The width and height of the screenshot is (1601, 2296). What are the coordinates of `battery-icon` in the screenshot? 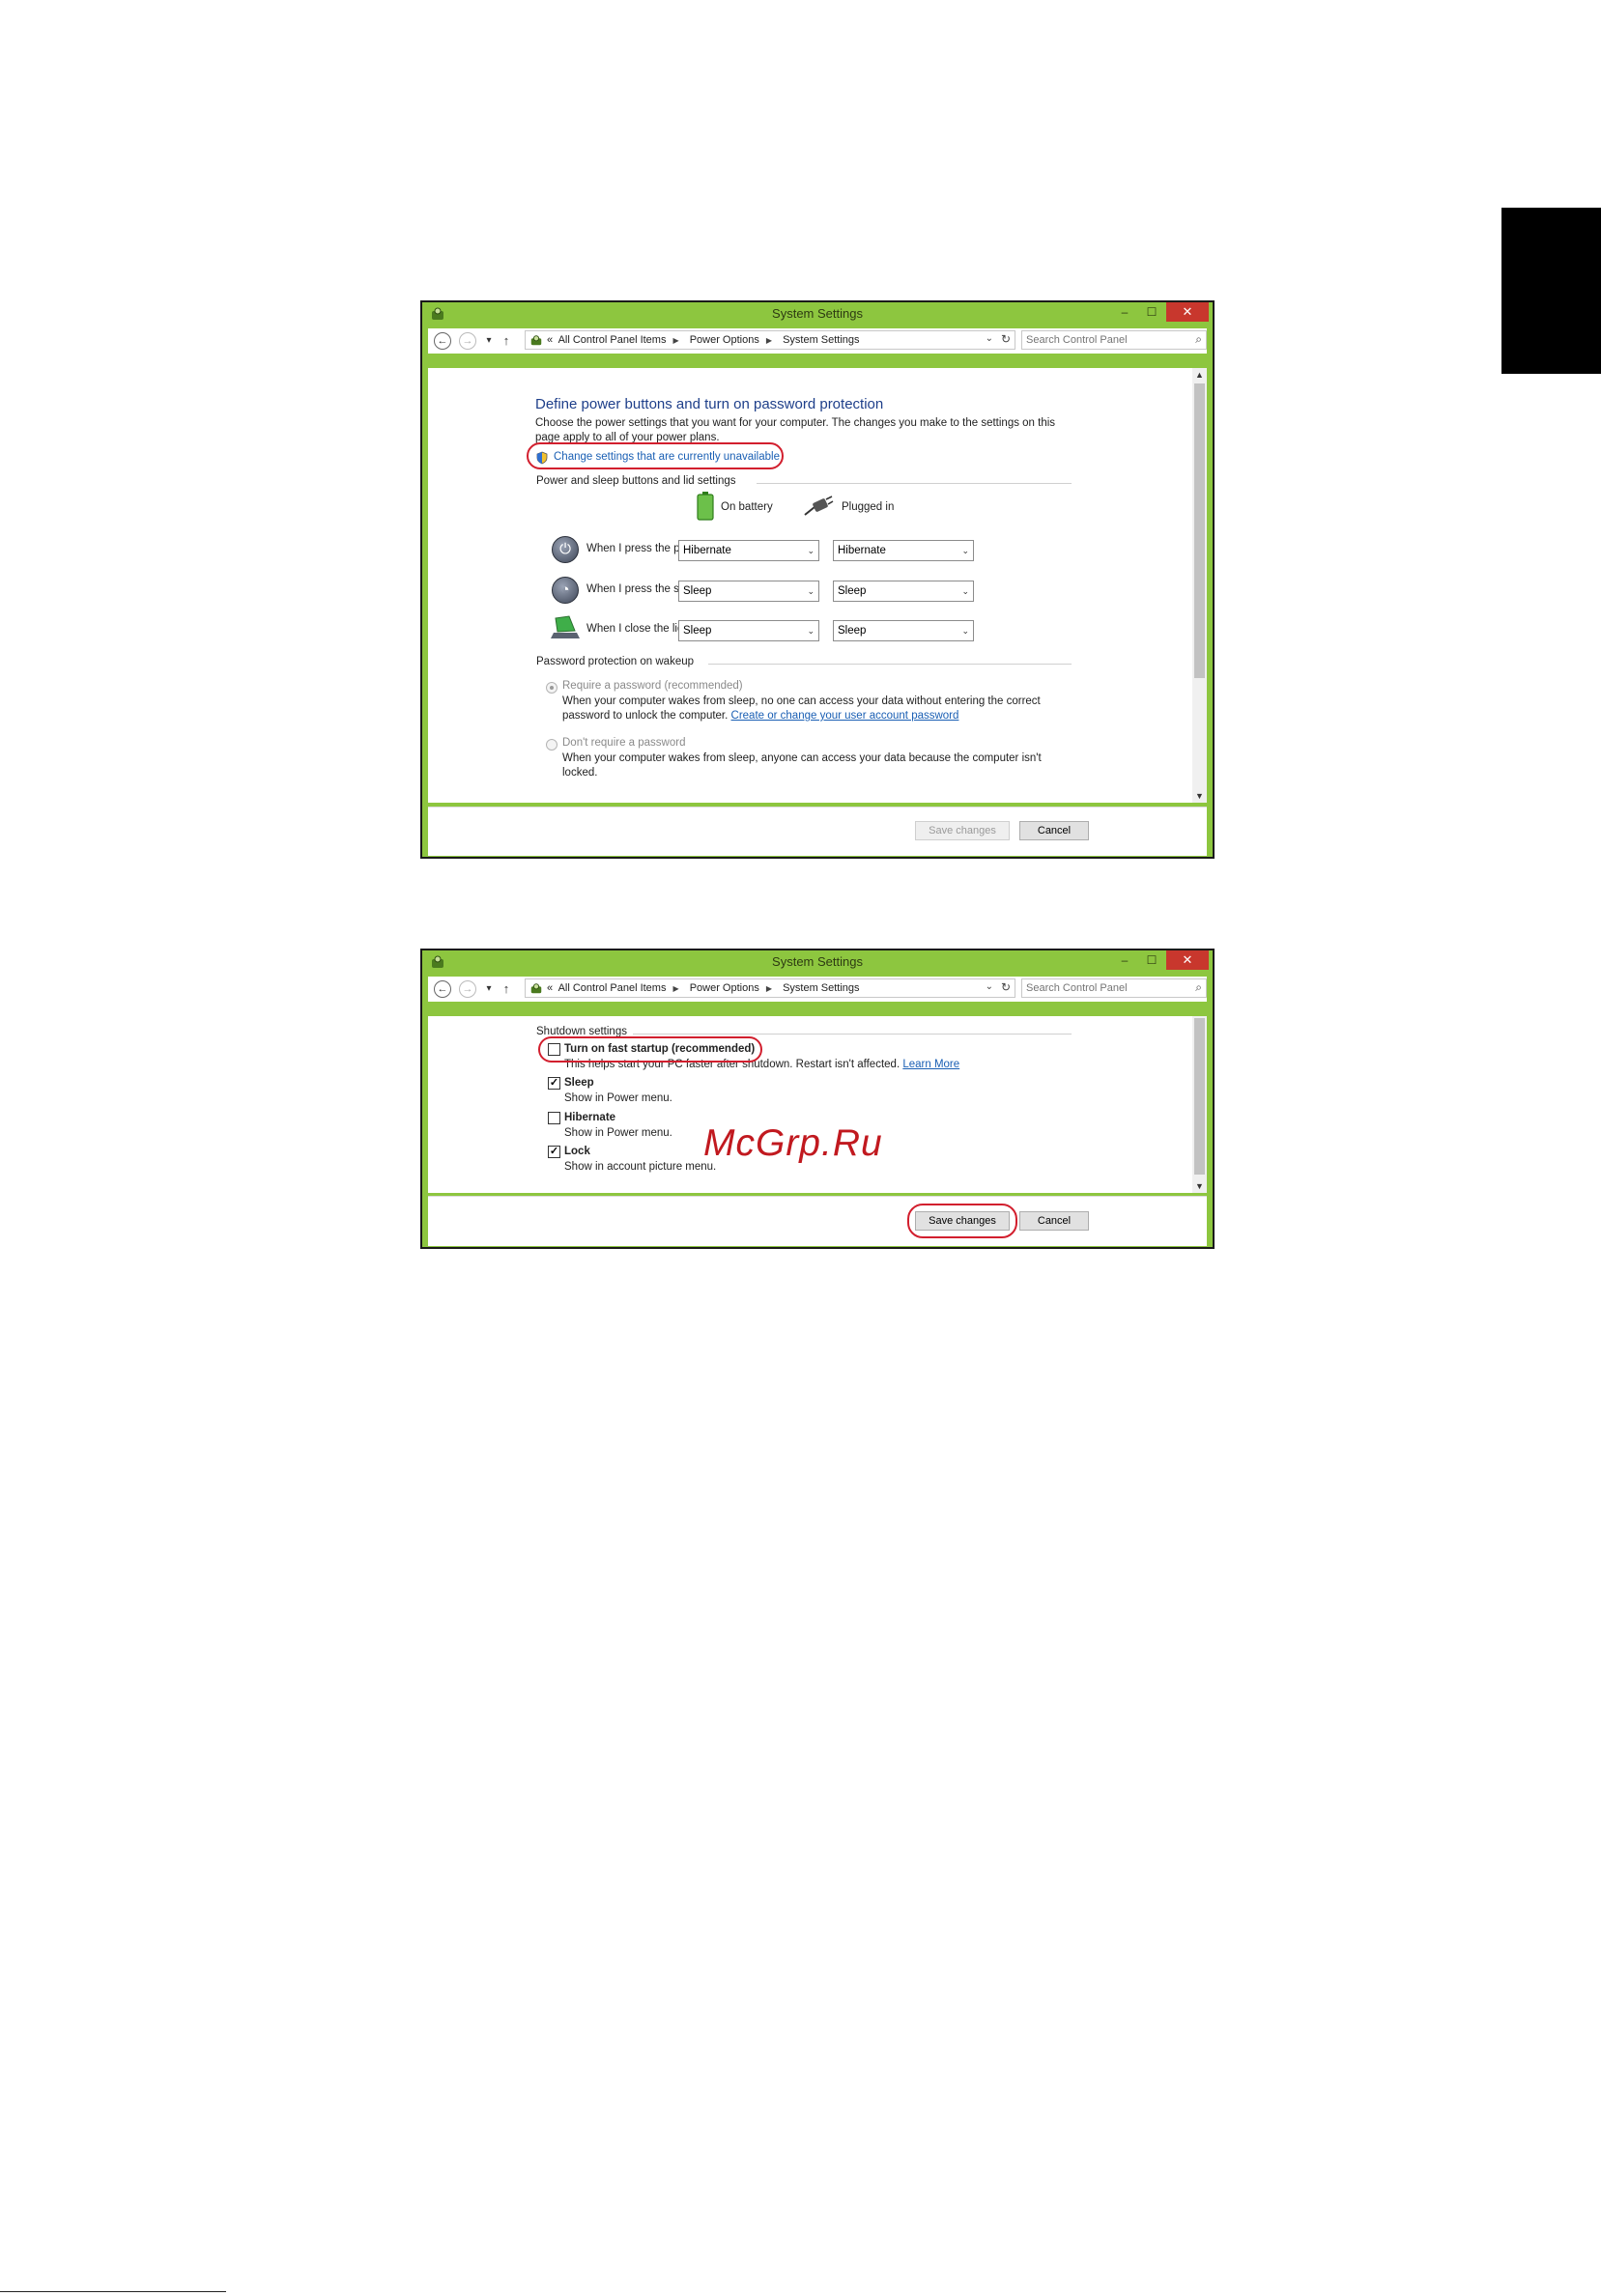 It's located at (705, 506).